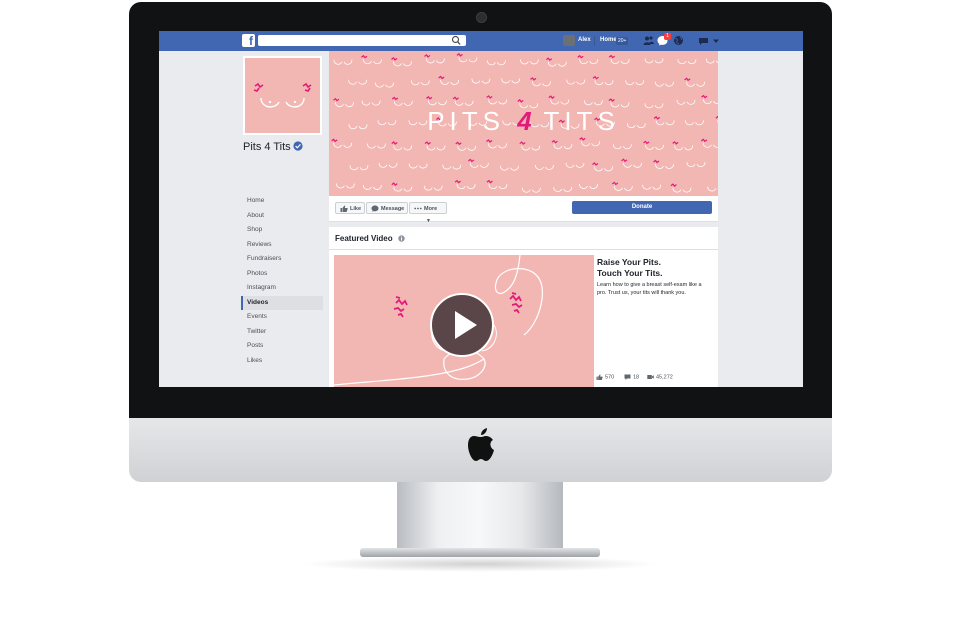 Image resolution: width=960 pixels, height=630 pixels. Describe the element at coordinates (648, 40) in the screenshot. I see `friend-requests-icon` at that location.